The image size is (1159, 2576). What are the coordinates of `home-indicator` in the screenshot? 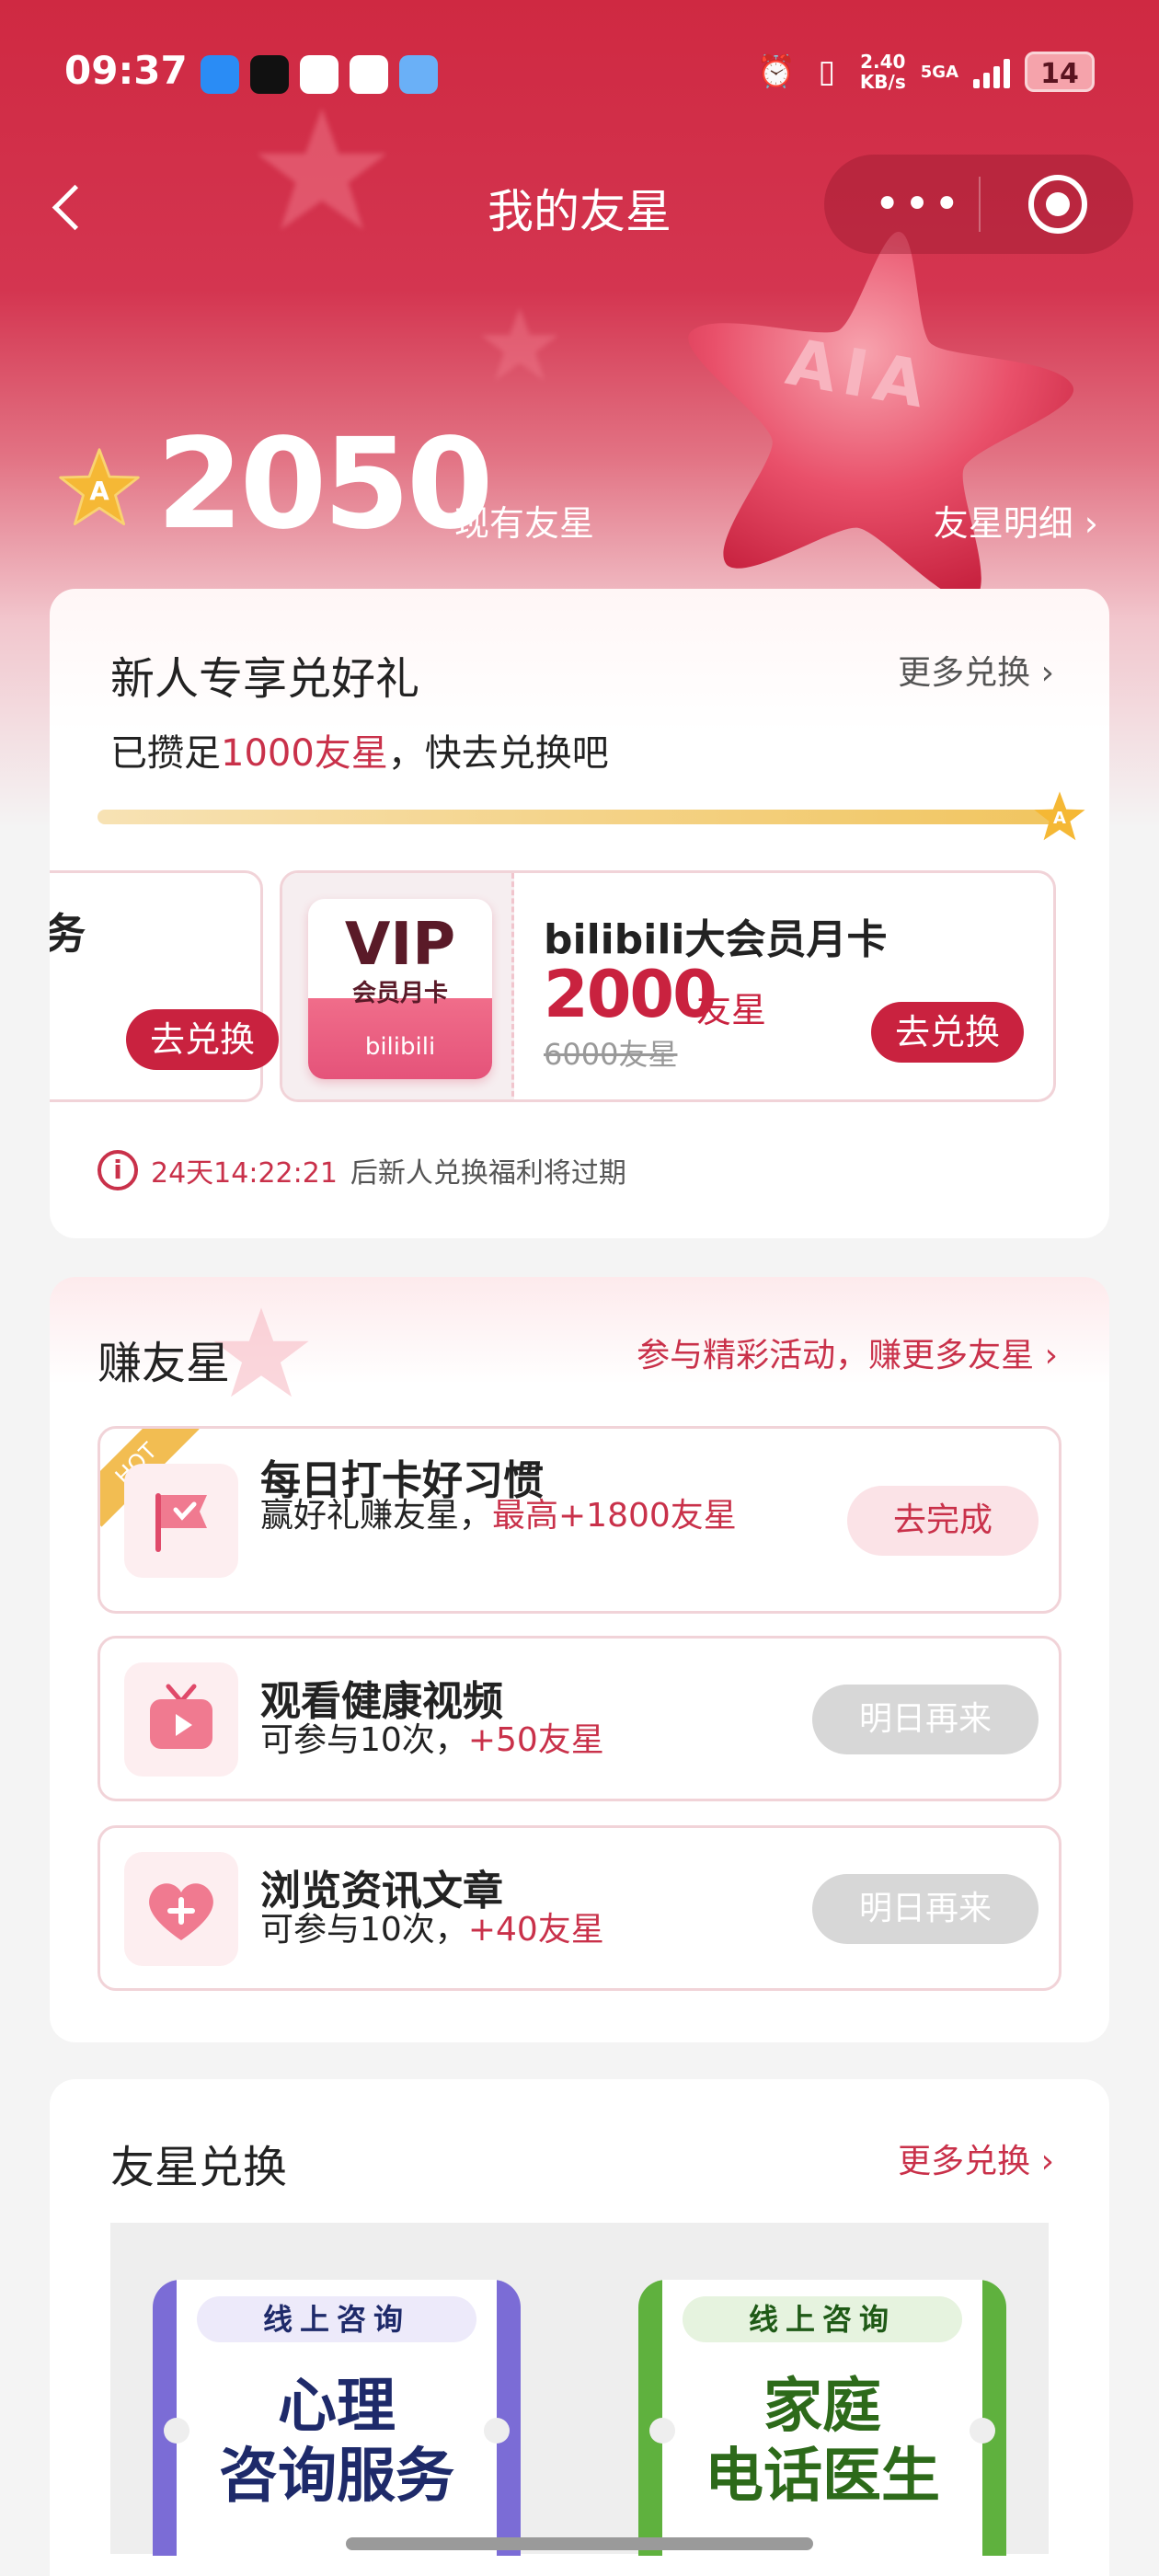 It's located at (579, 2543).